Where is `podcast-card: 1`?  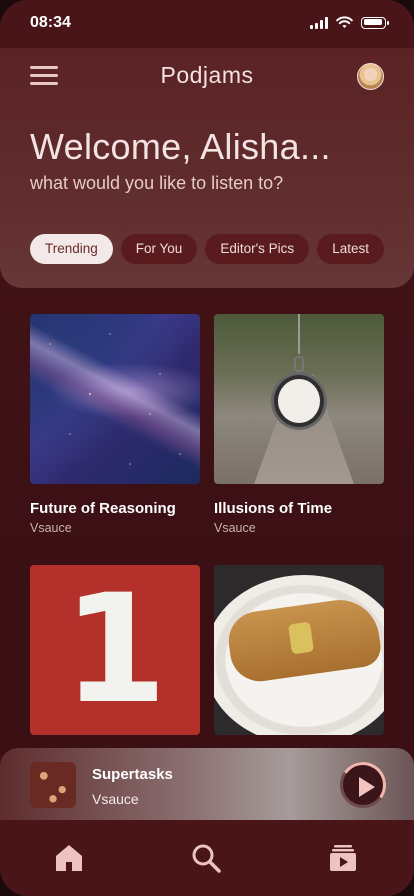 podcast-card: 1 is located at coordinates (115, 650).